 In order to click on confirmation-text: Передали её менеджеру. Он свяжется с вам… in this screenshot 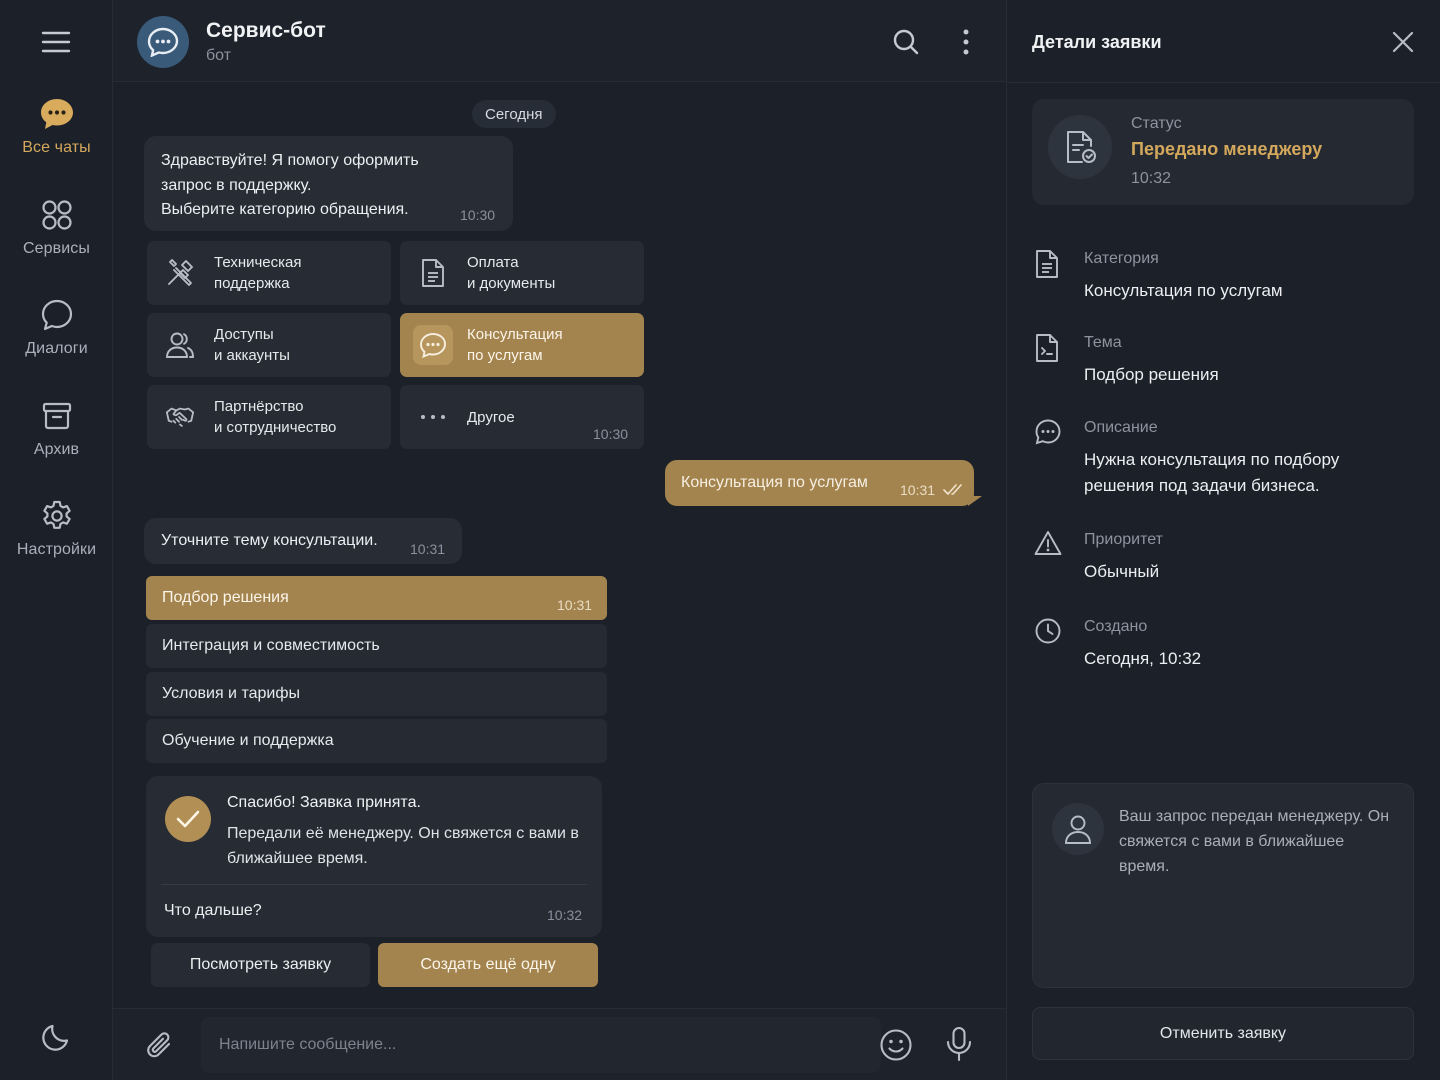, I will do `click(403, 846)`.